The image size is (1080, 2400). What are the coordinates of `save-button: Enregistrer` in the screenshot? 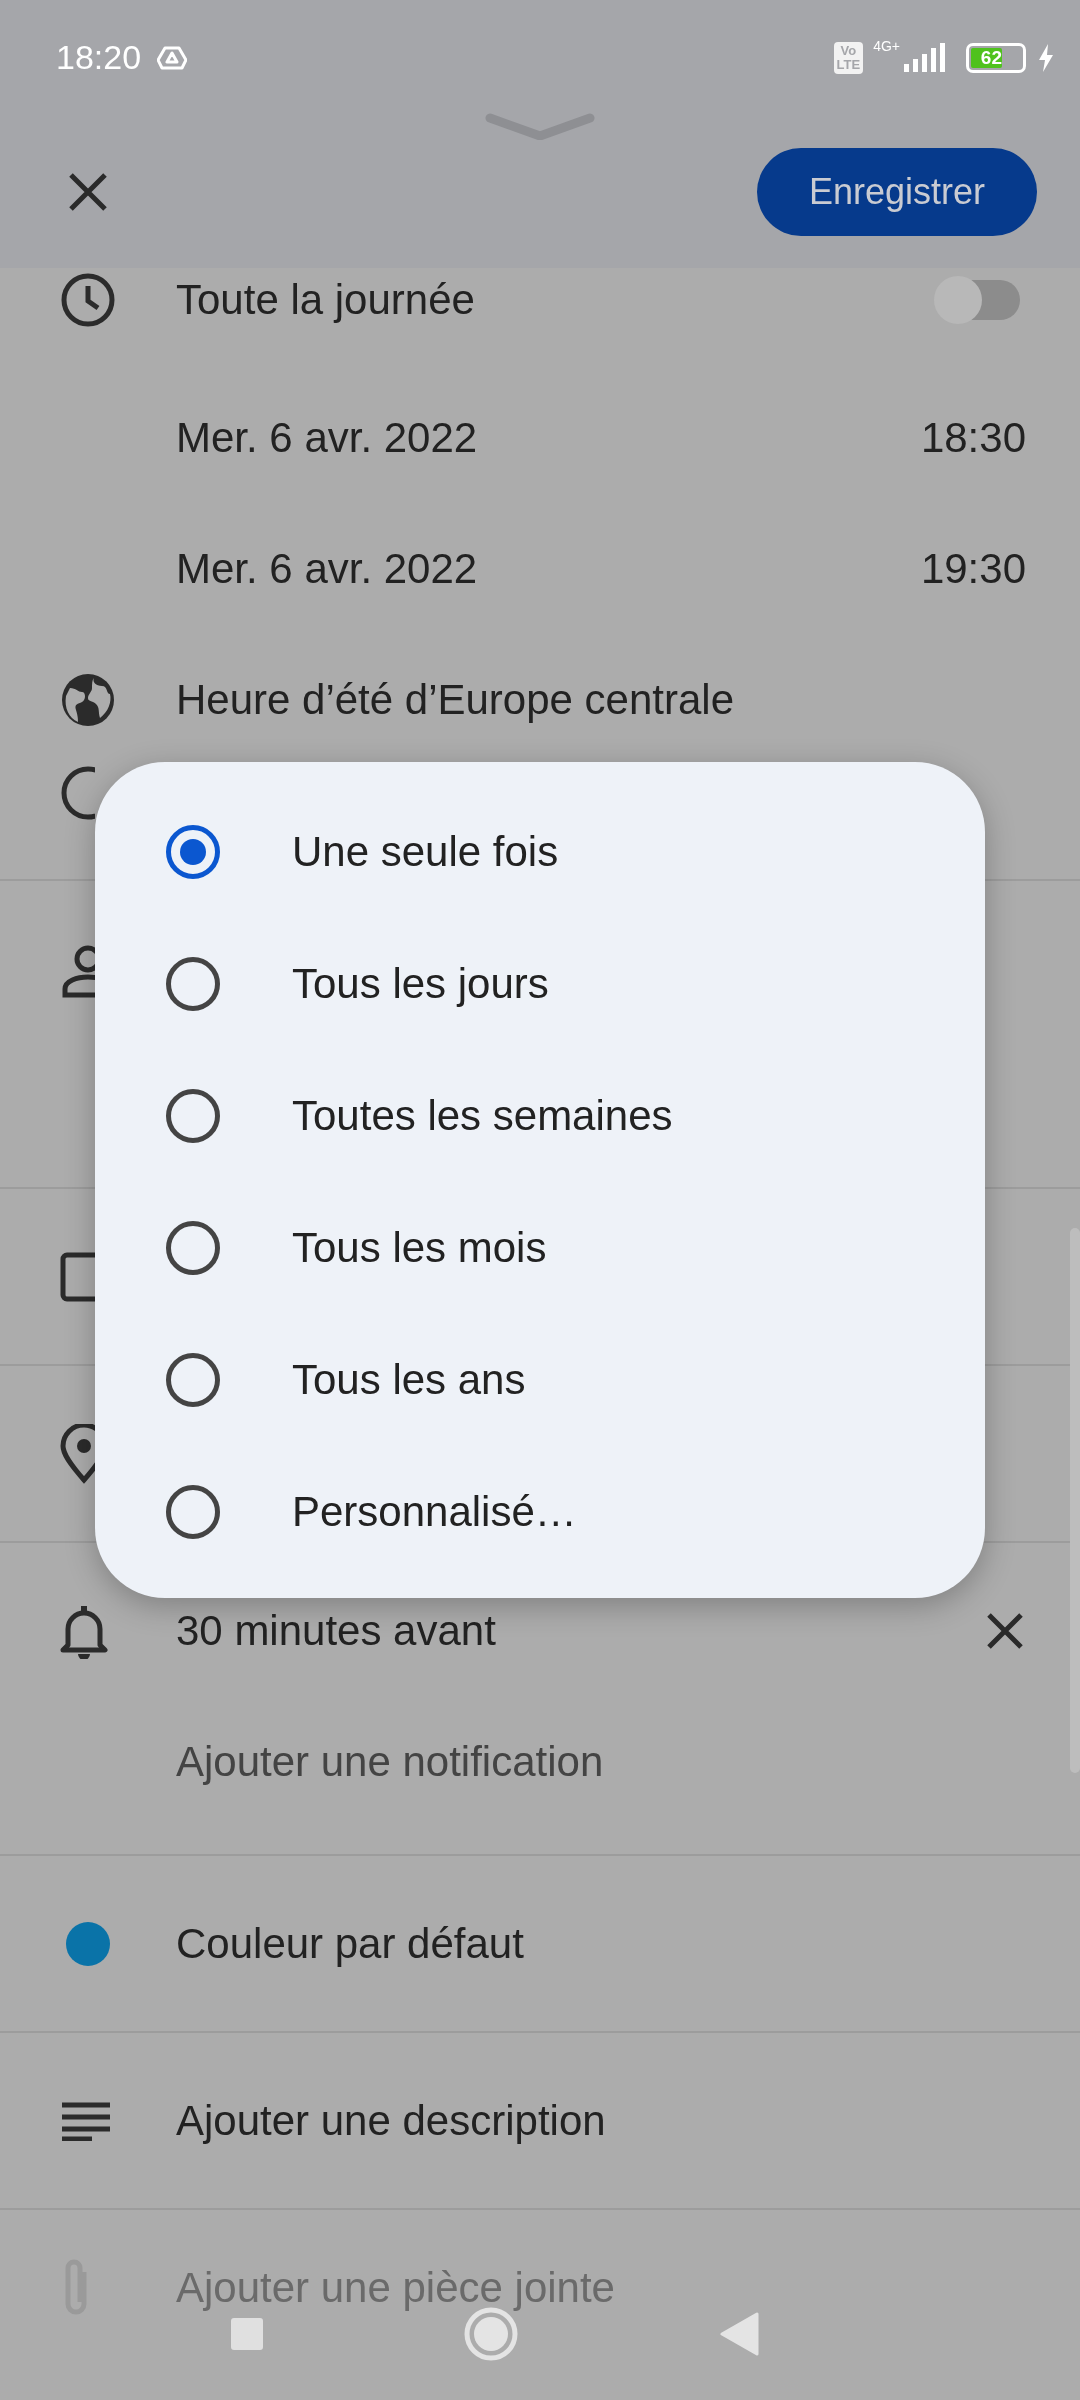 It's located at (897, 191).